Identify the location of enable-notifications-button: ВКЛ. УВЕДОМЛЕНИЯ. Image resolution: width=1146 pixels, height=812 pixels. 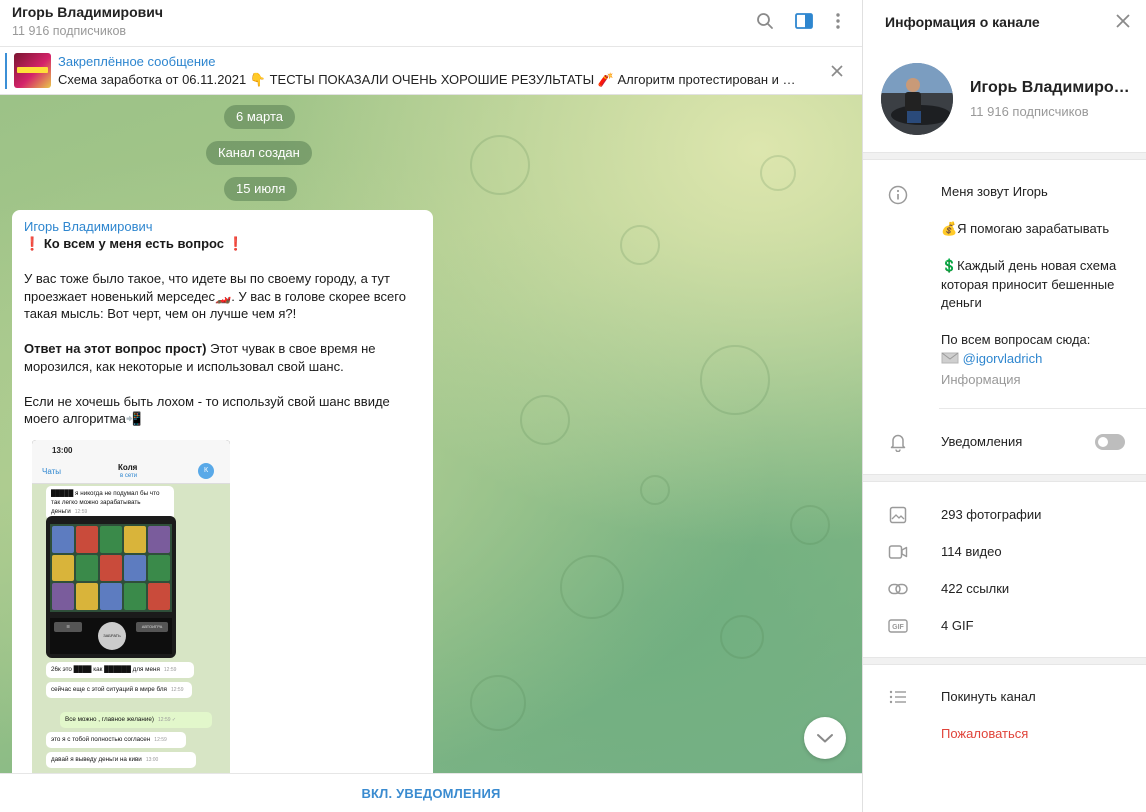
(430, 793).